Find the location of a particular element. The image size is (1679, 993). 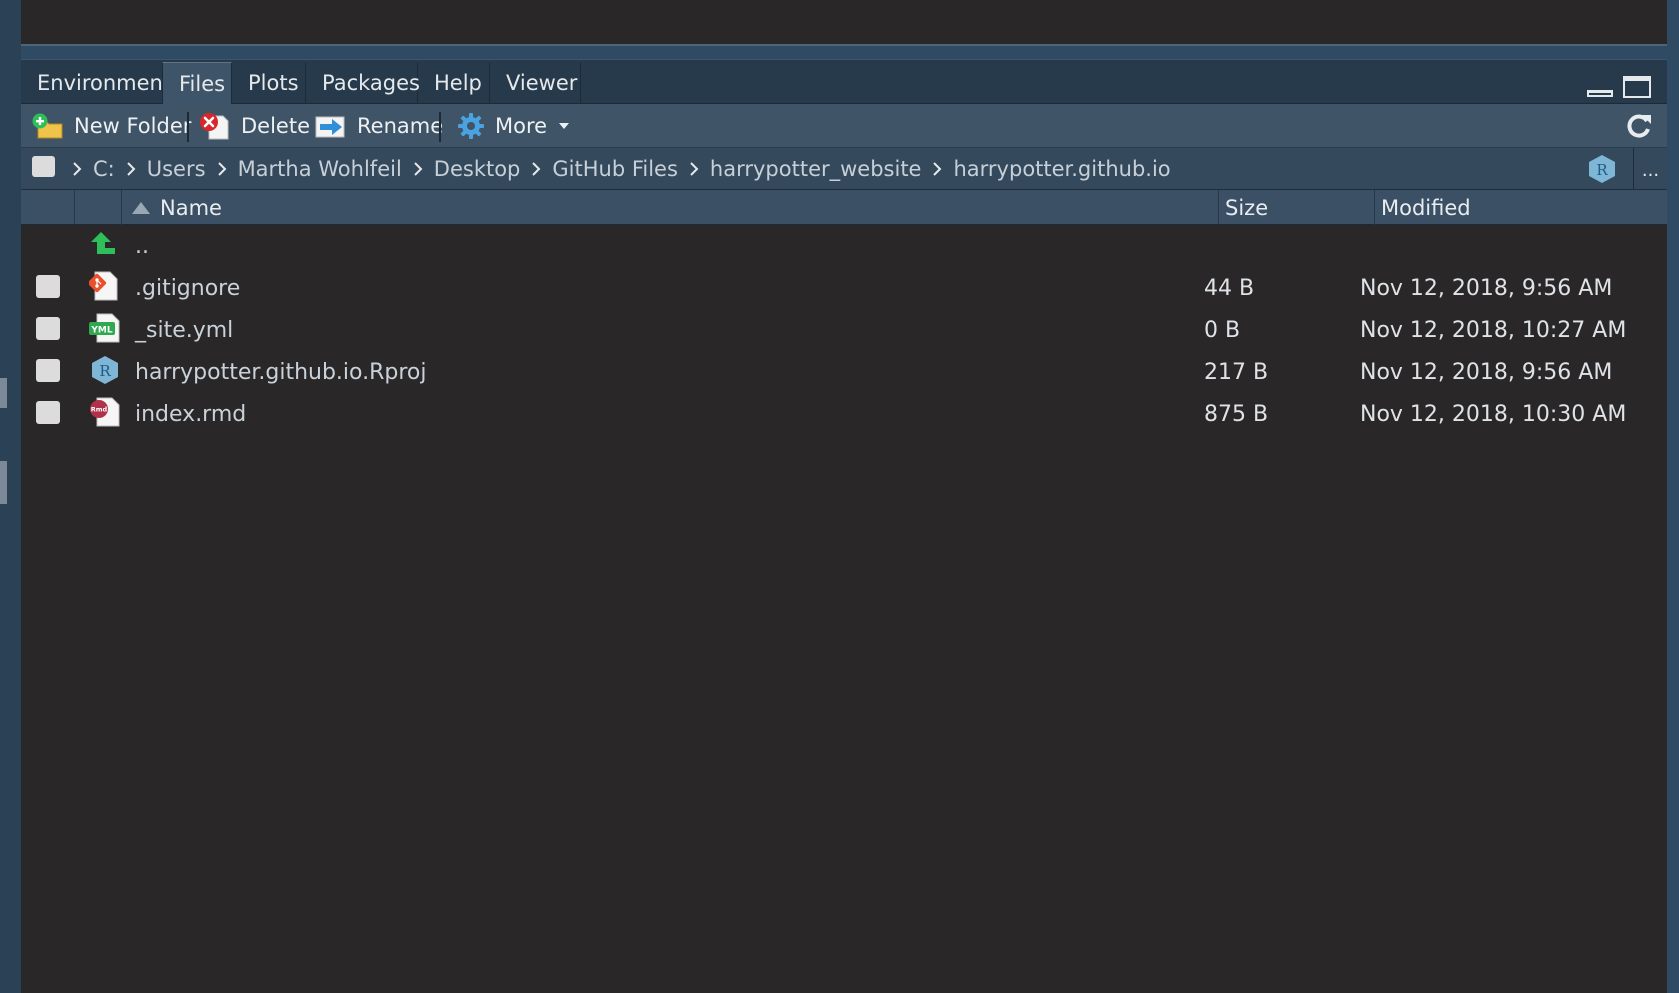

tab-viewer: Viewer is located at coordinates (535, 83).